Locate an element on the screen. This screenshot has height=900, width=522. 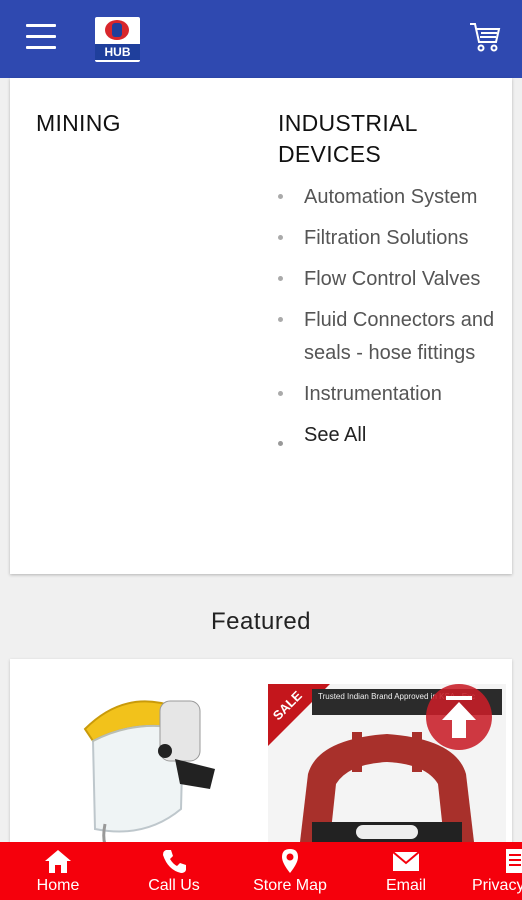
logo-mark is located at coordinates (117, 30).